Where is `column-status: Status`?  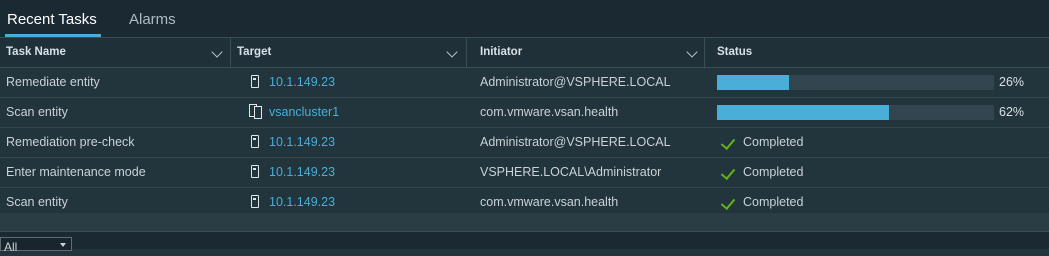
column-status: Status is located at coordinates (876, 52).